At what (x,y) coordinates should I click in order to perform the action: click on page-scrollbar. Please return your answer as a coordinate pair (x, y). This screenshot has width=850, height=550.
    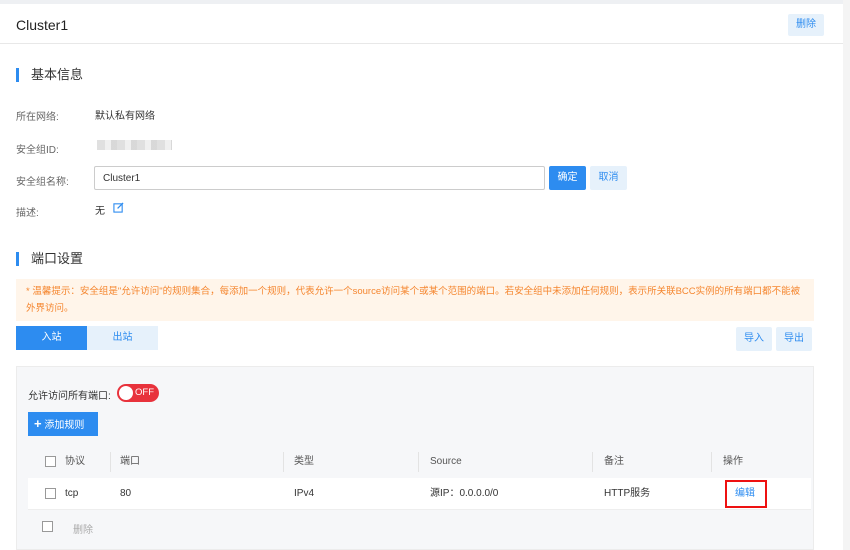
    Looking at the image, I should click on (846, 275).